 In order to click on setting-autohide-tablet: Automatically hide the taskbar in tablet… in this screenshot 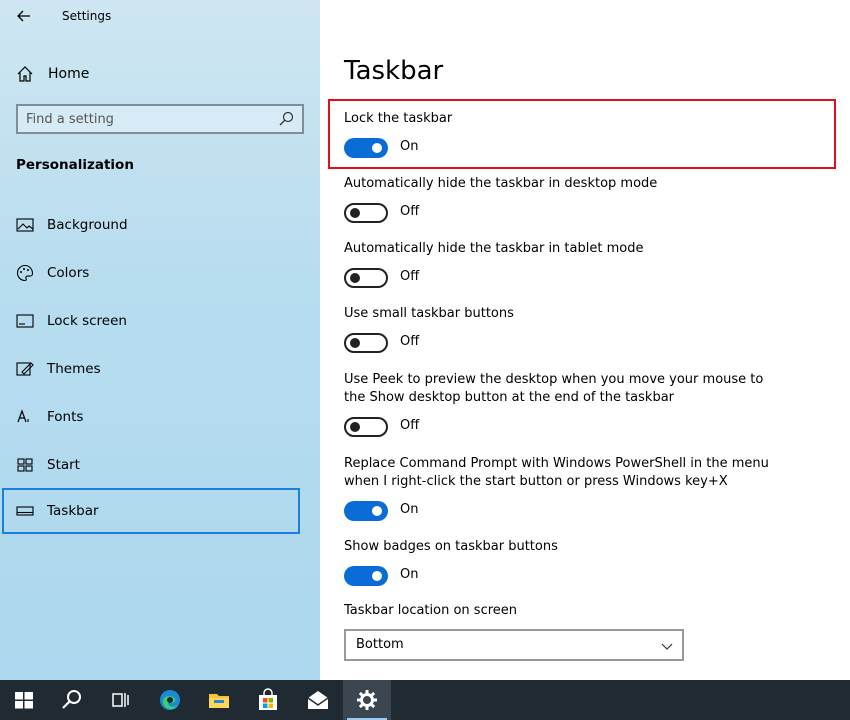, I will do `click(584, 265)`.